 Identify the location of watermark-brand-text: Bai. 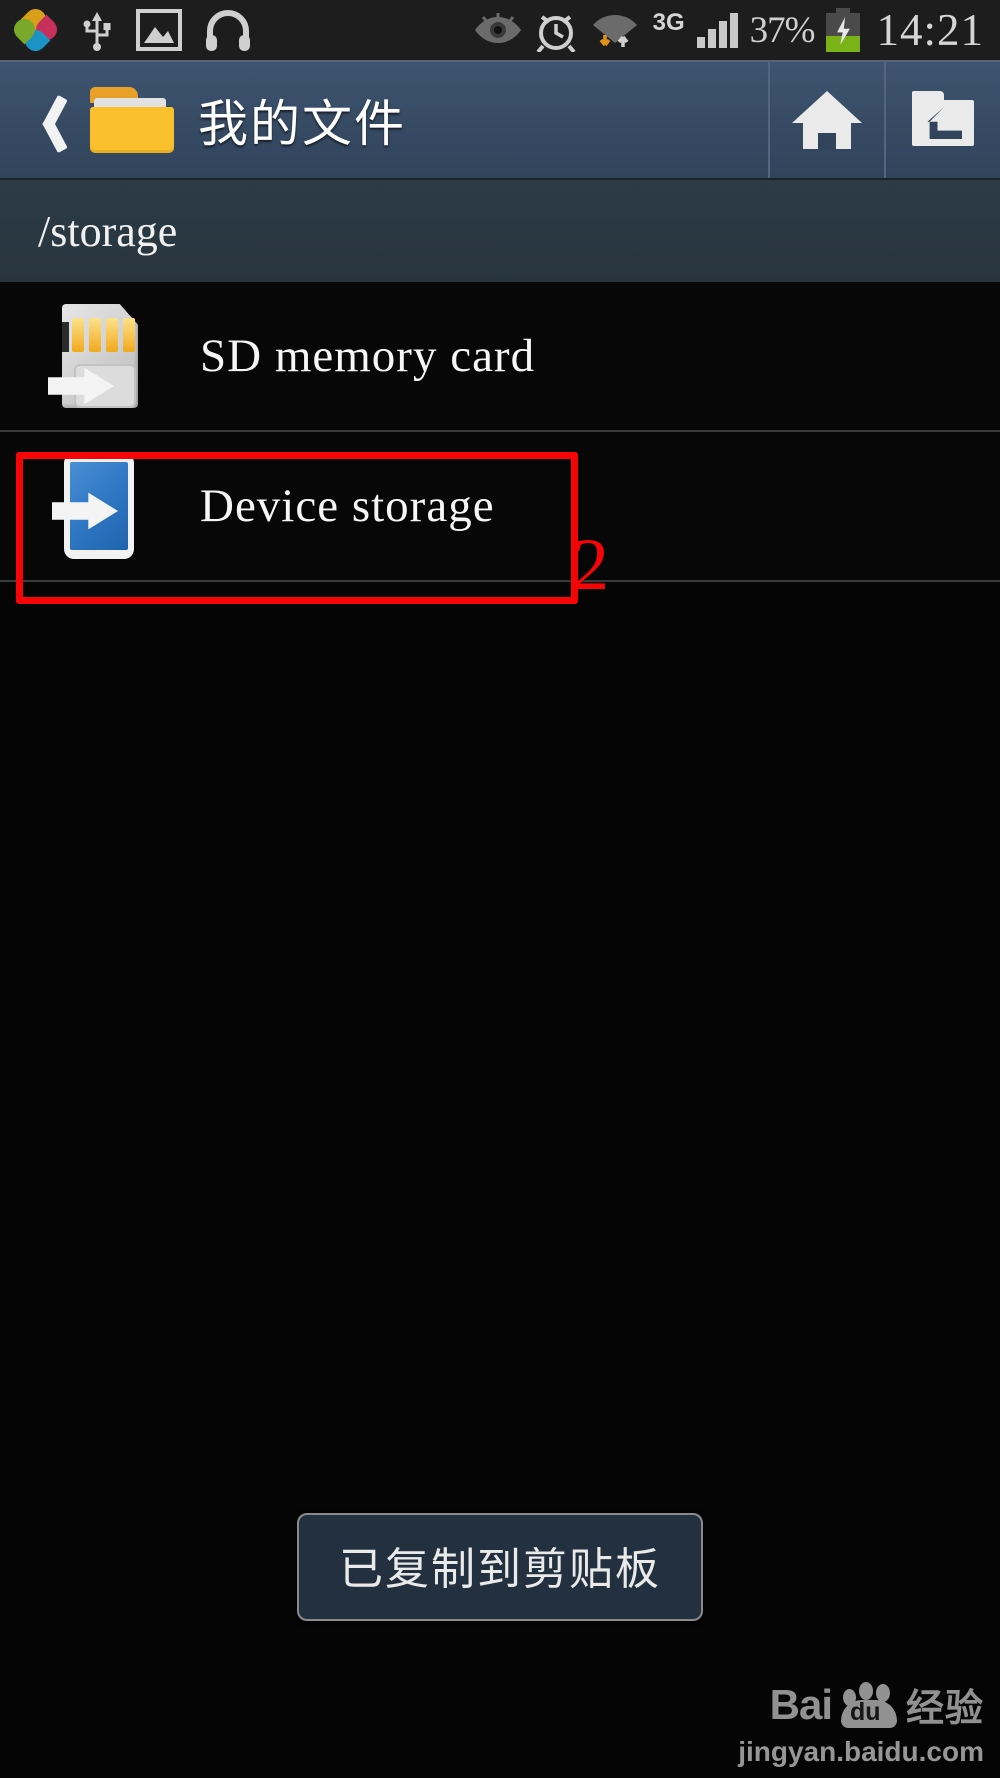
(801, 1704).